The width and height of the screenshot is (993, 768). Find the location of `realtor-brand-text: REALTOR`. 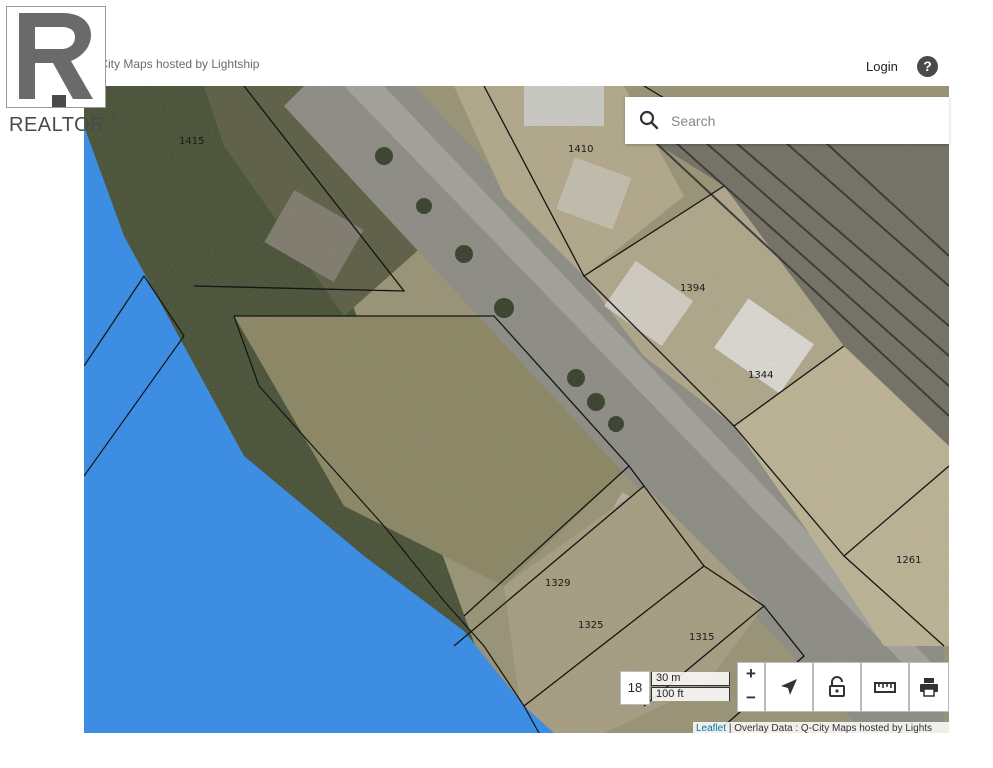

realtor-brand-text: REALTOR is located at coordinates (57, 125).